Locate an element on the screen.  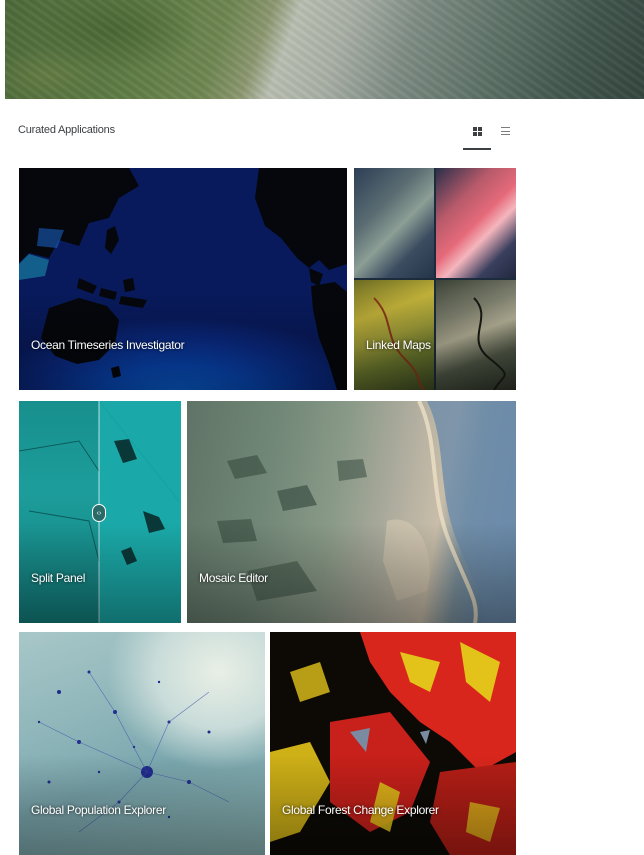
grid-view-button is located at coordinates (477, 131).